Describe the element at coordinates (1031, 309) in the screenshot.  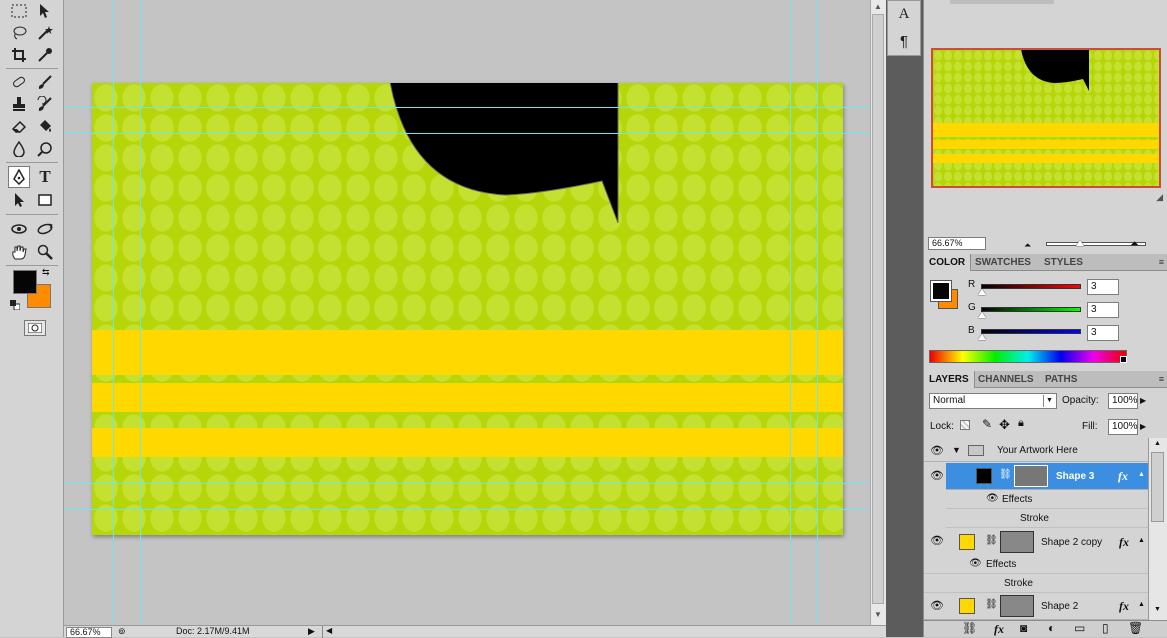
I see `green-slider` at that location.